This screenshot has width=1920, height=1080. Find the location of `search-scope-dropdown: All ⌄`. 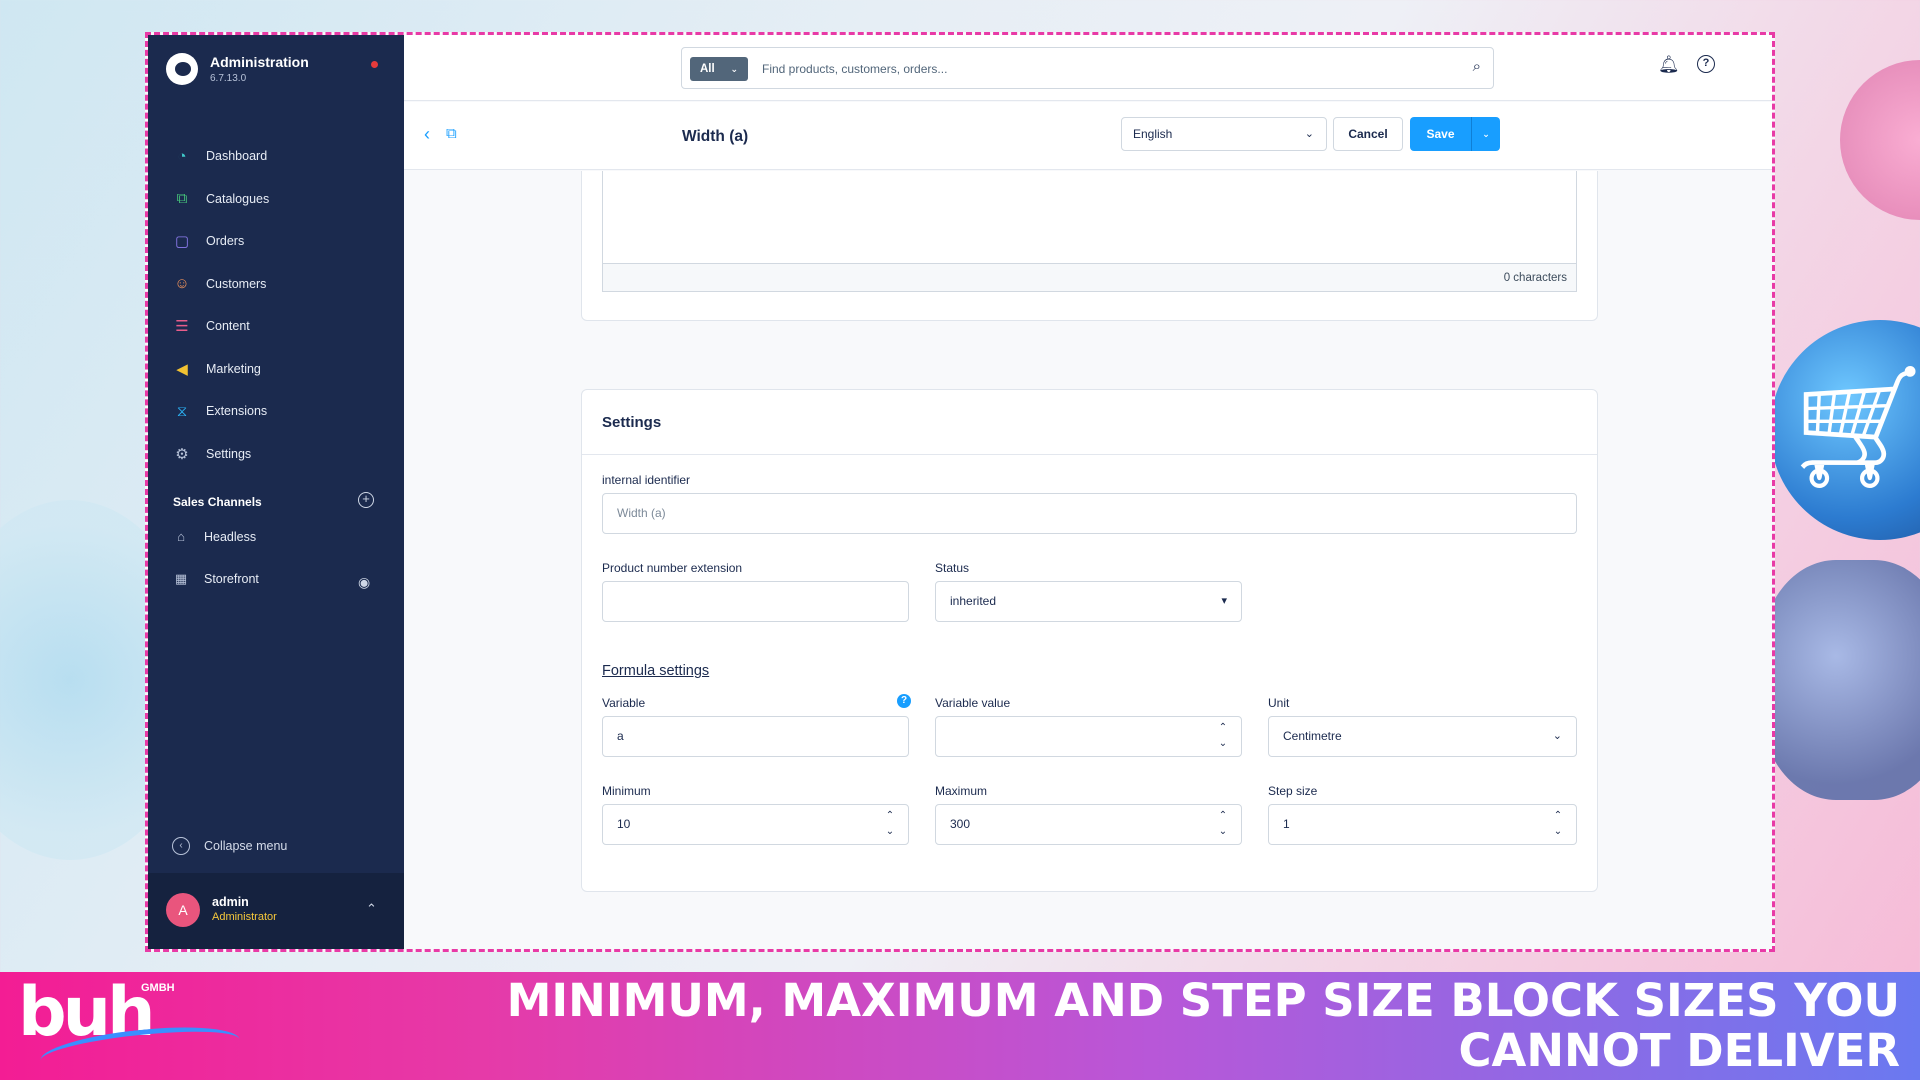

search-scope-dropdown: All ⌄ is located at coordinates (719, 69).